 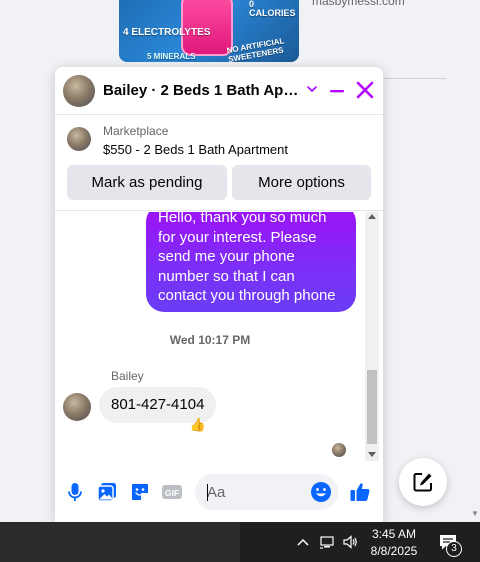 What do you see at coordinates (339, 450) in the screenshot?
I see `seen-receipt-avatar` at bounding box center [339, 450].